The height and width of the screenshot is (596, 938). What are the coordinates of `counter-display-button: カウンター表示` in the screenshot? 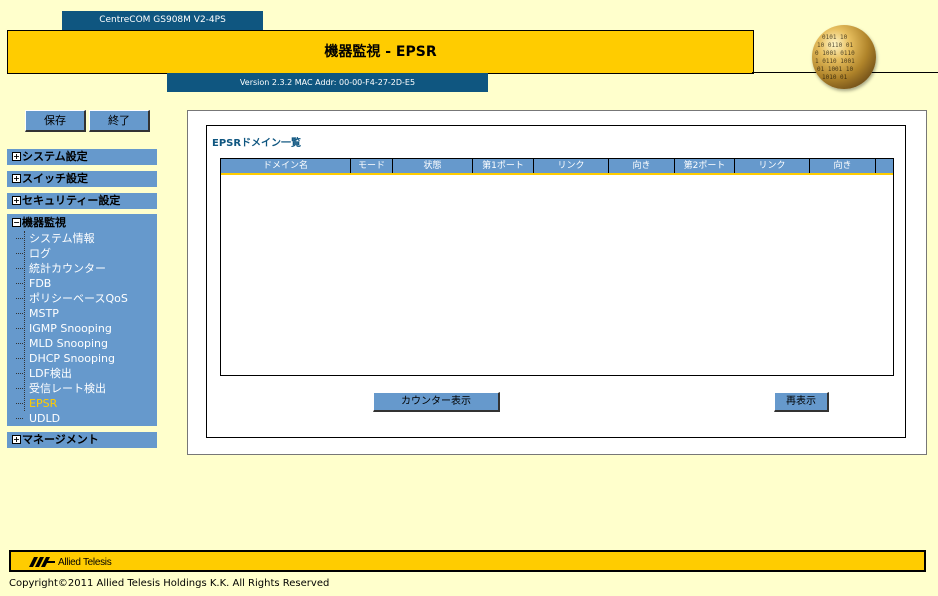 It's located at (436, 402).